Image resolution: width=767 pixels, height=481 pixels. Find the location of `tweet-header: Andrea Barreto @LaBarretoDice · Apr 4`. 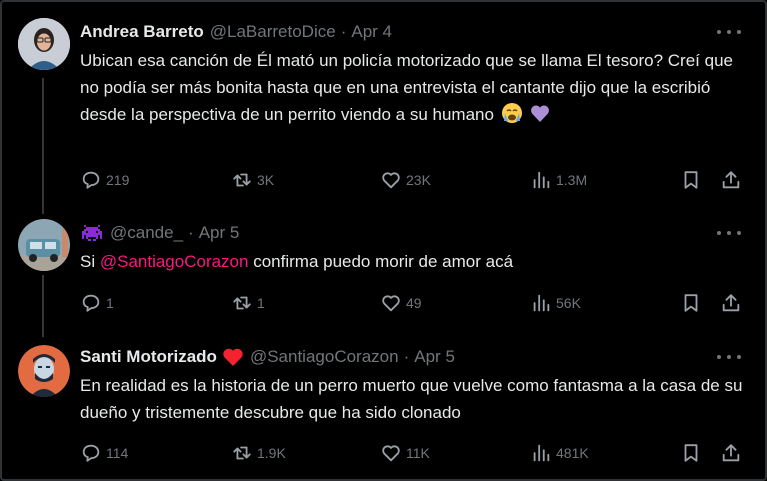

tweet-header: Andrea Barreto @LaBarretoDice · Apr 4 is located at coordinates (236, 32).